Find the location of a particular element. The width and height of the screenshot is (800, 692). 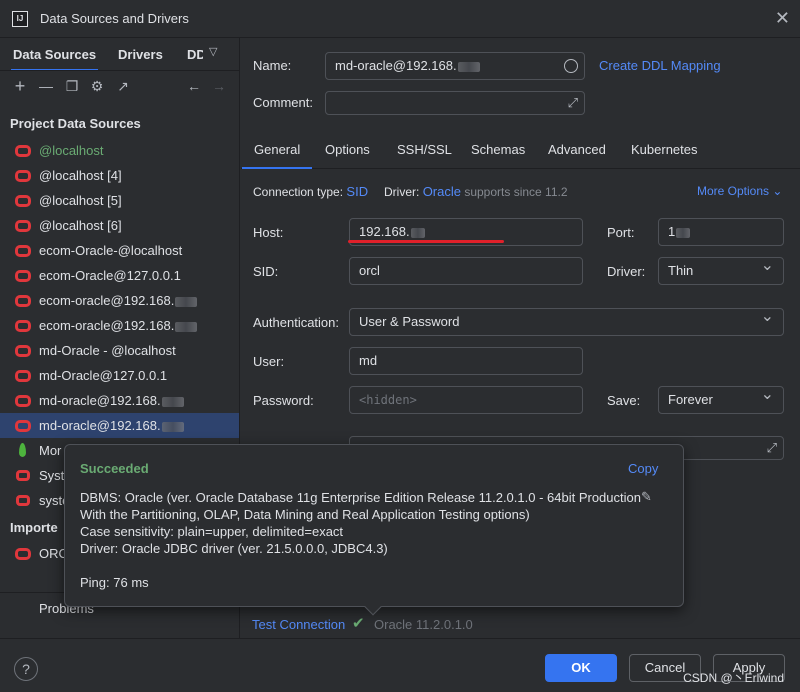

port-input: 1 is located at coordinates (721, 232).